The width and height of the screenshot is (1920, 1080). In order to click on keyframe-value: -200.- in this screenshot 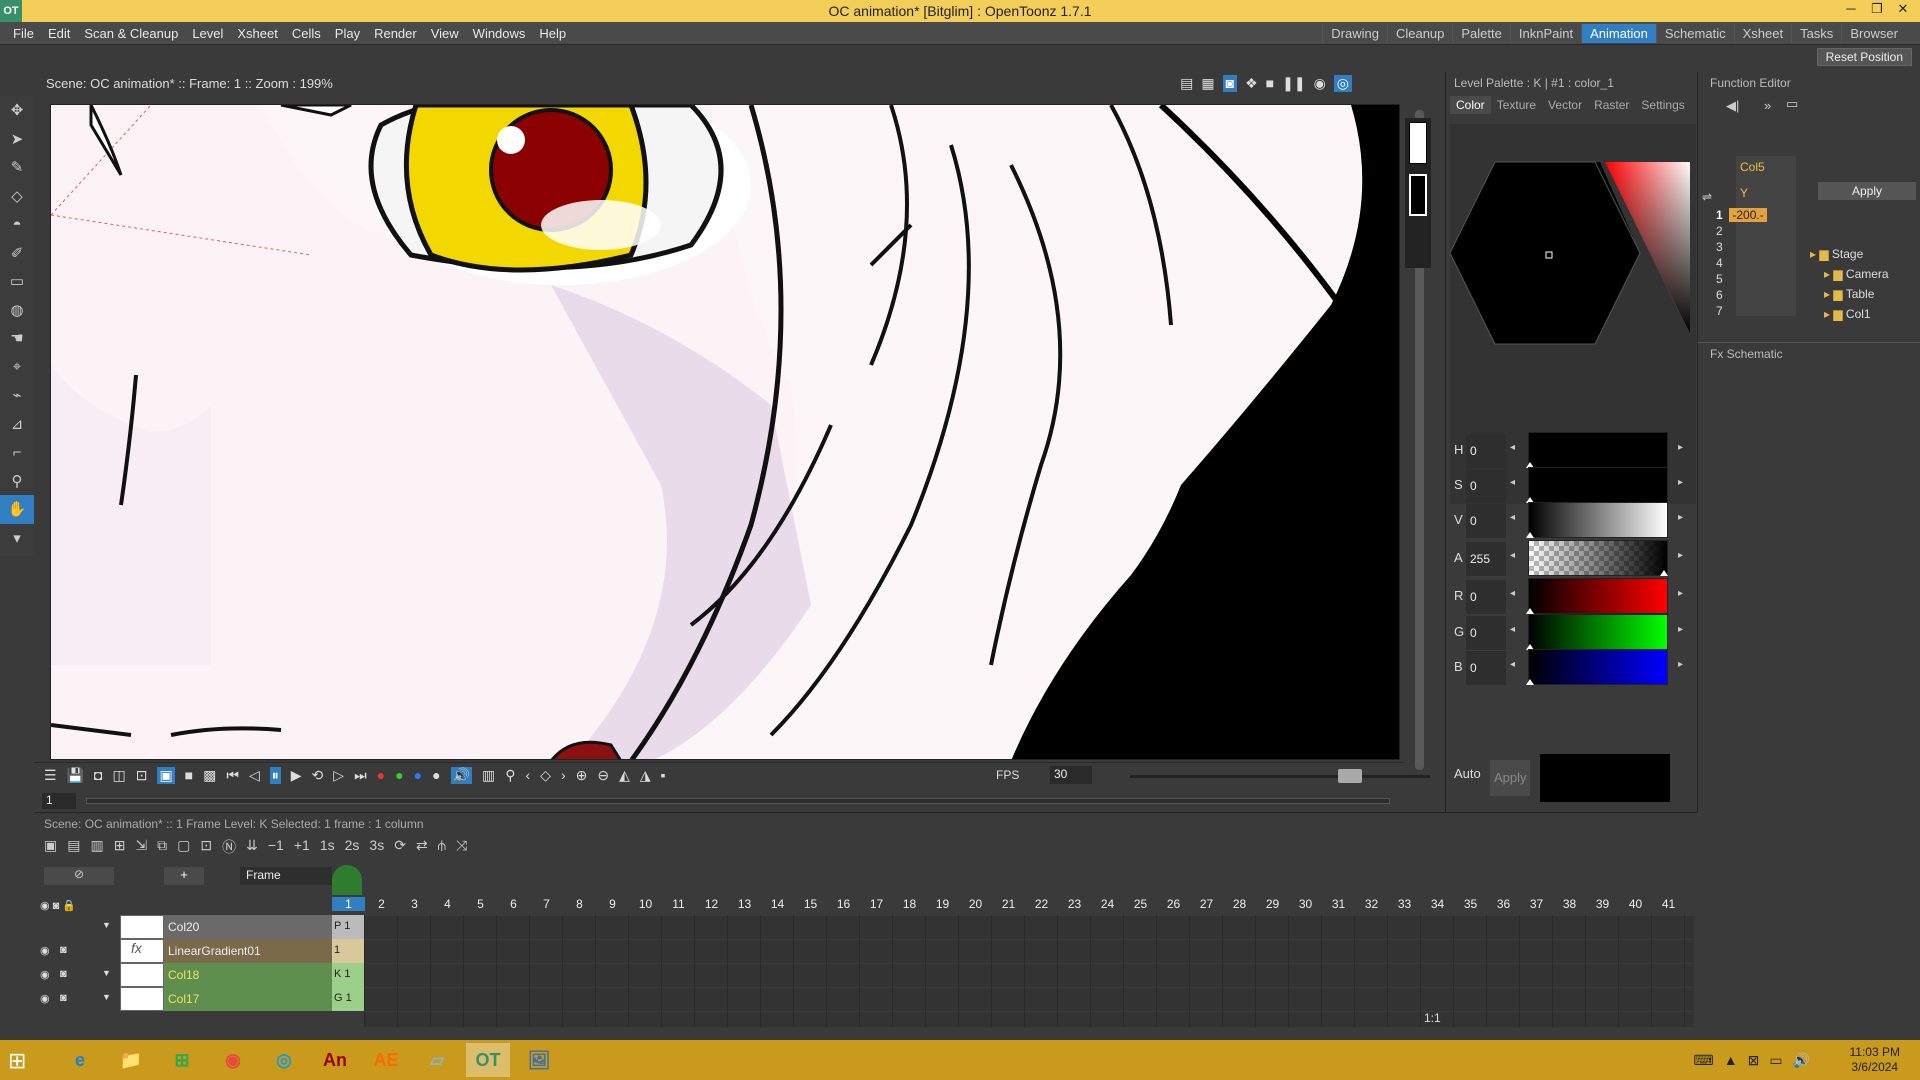, I will do `click(1748, 215)`.